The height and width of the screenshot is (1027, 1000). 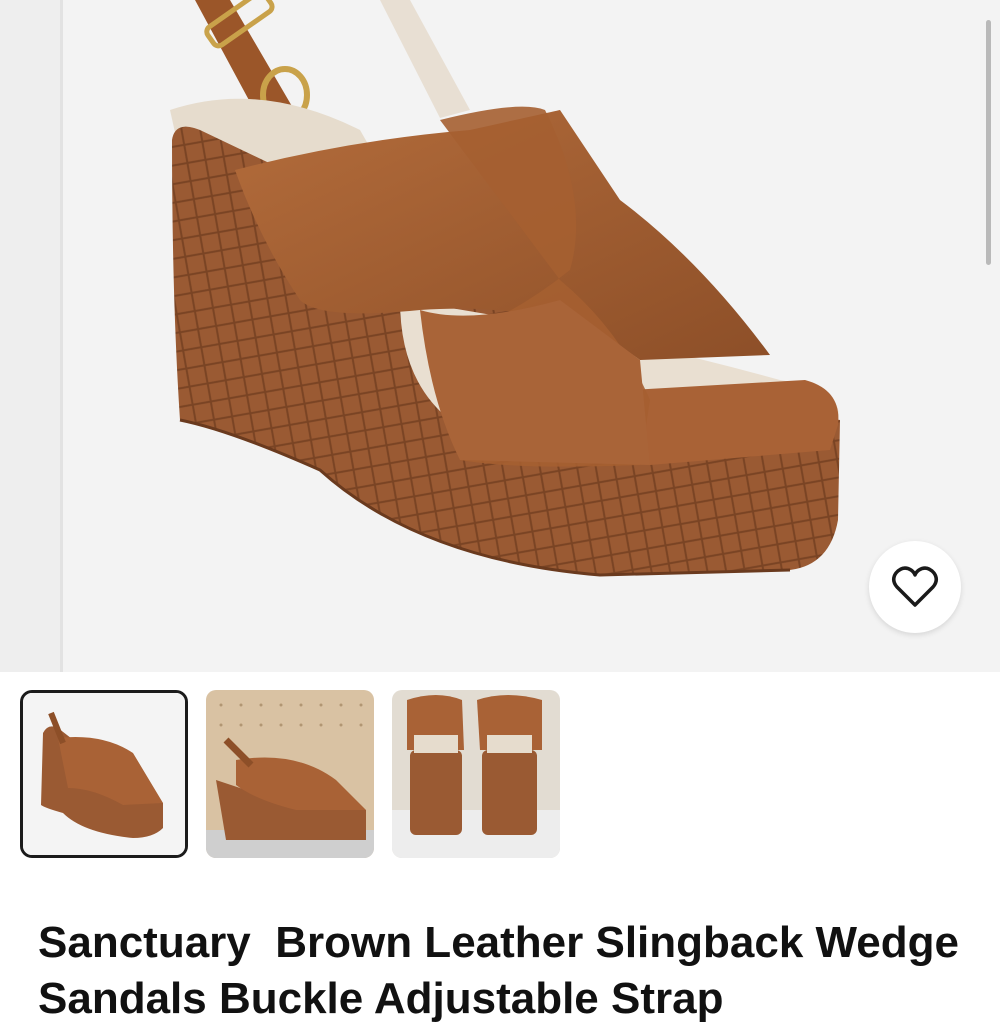 I want to click on thumbnail-1-image, so click(x=104, y=774).